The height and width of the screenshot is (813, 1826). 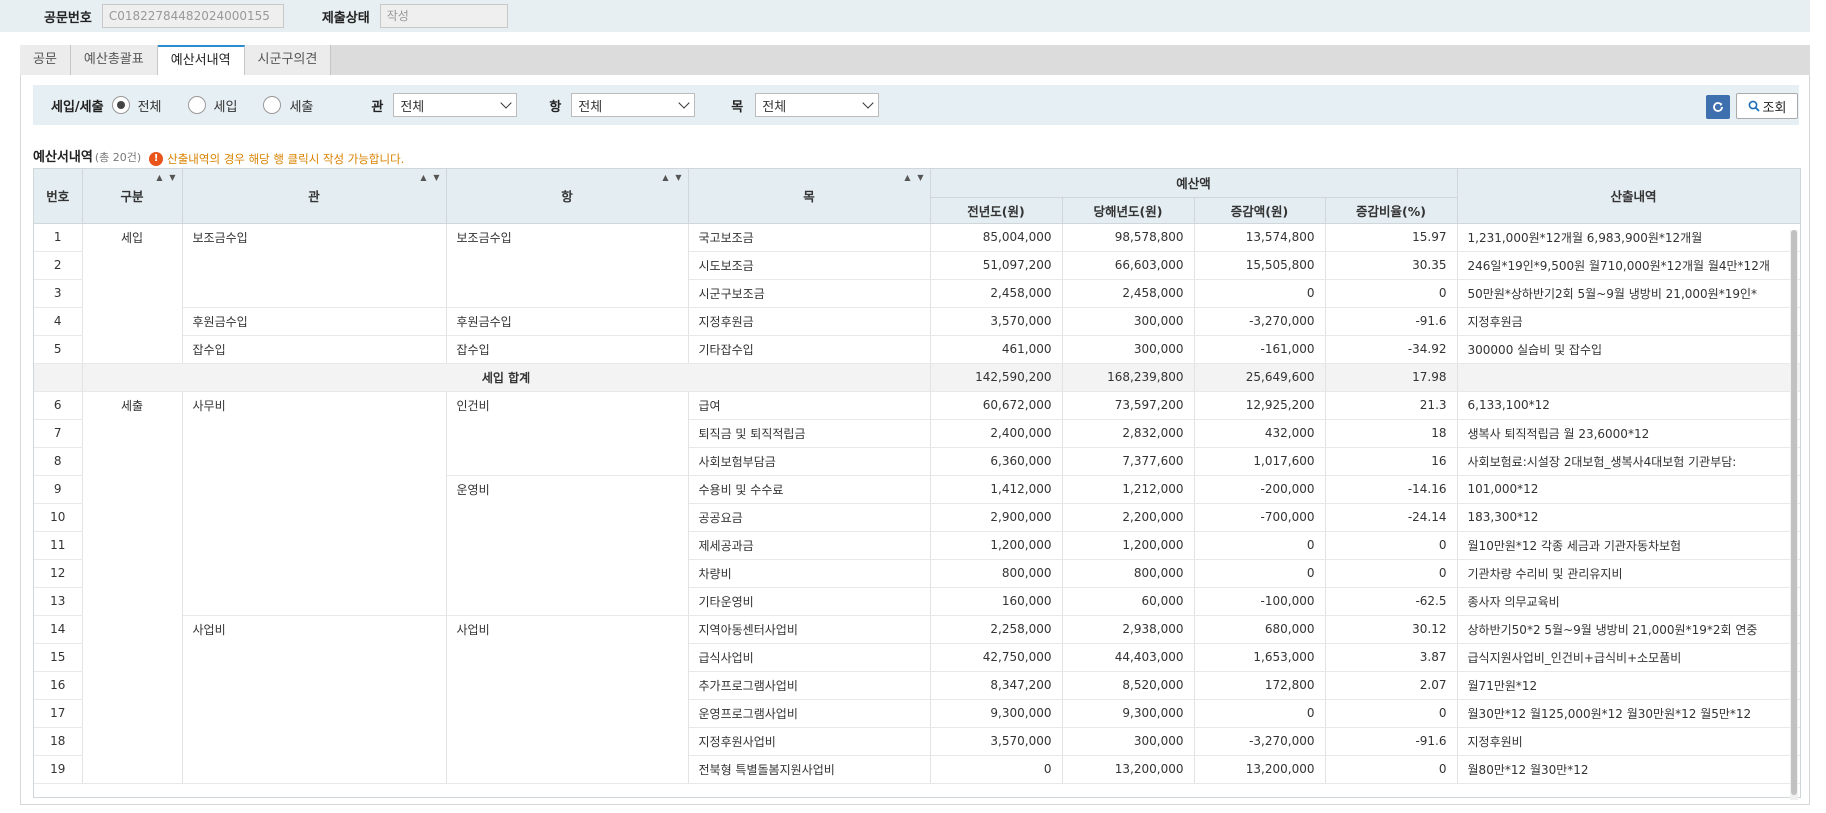 I want to click on cell-detail: 월71만원*12, so click(x=1628, y=685).